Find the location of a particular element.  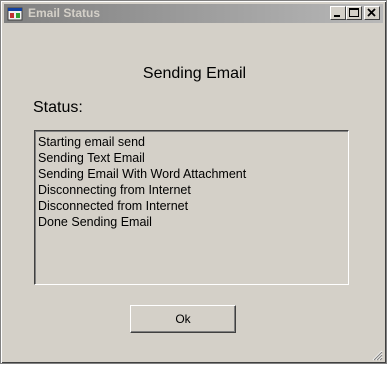

sending-email-heading: Sending Email is located at coordinates (194, 73).